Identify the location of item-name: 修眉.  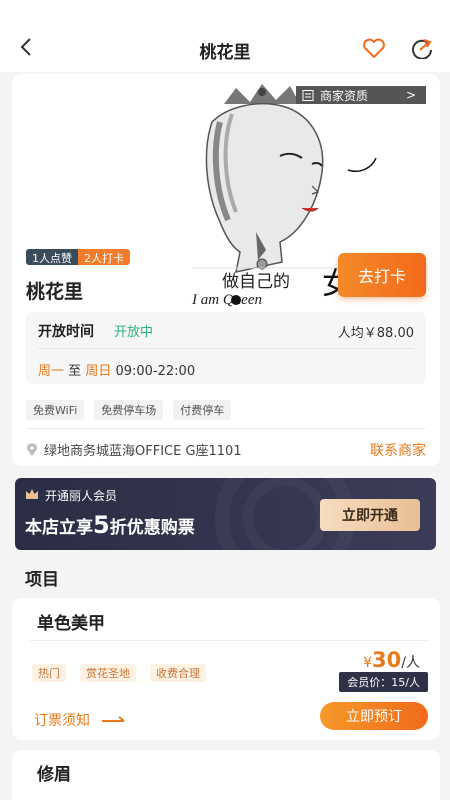
(54, 775).